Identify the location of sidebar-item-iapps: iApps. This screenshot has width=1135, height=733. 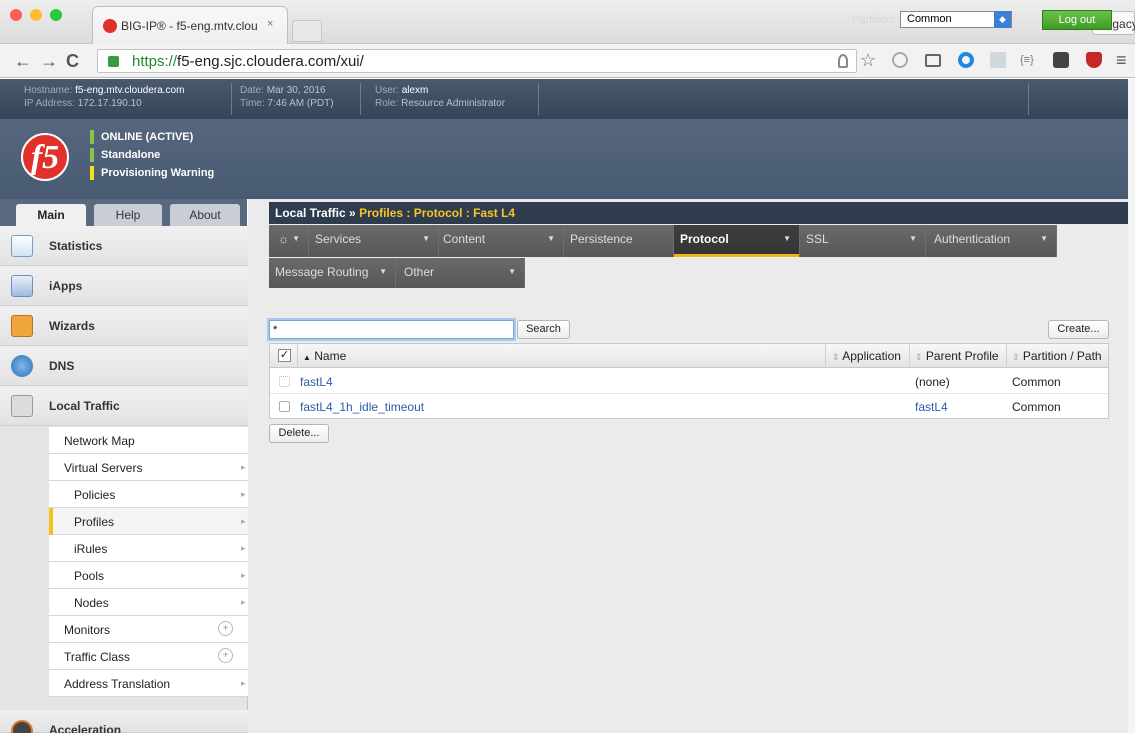
(124, 286).